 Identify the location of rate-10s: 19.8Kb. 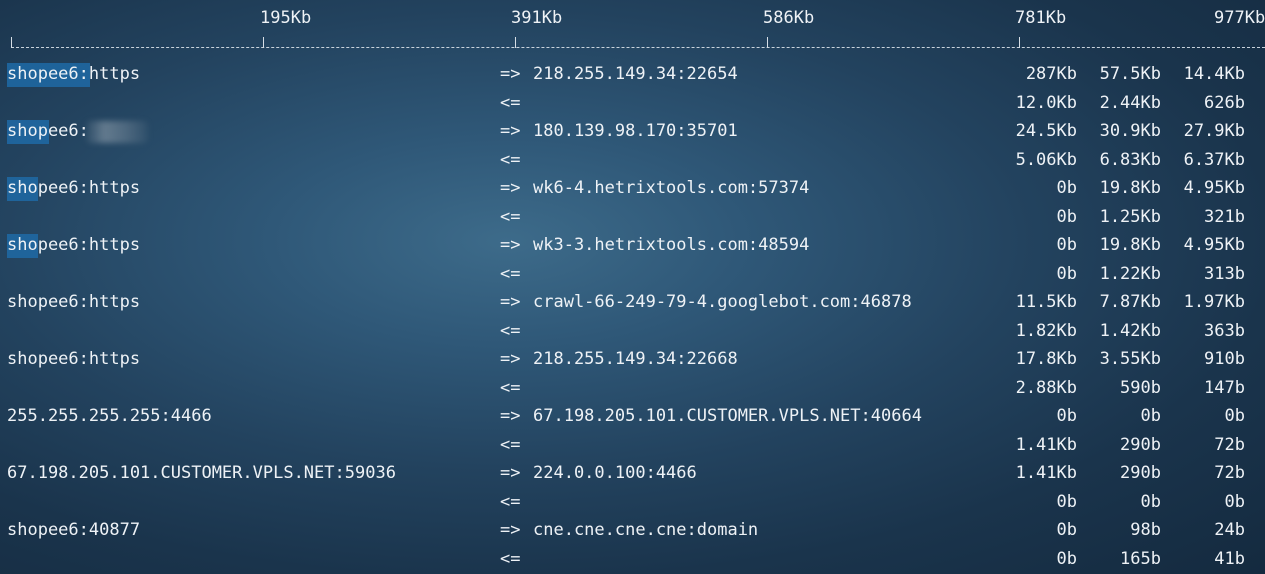
(1130, 188).